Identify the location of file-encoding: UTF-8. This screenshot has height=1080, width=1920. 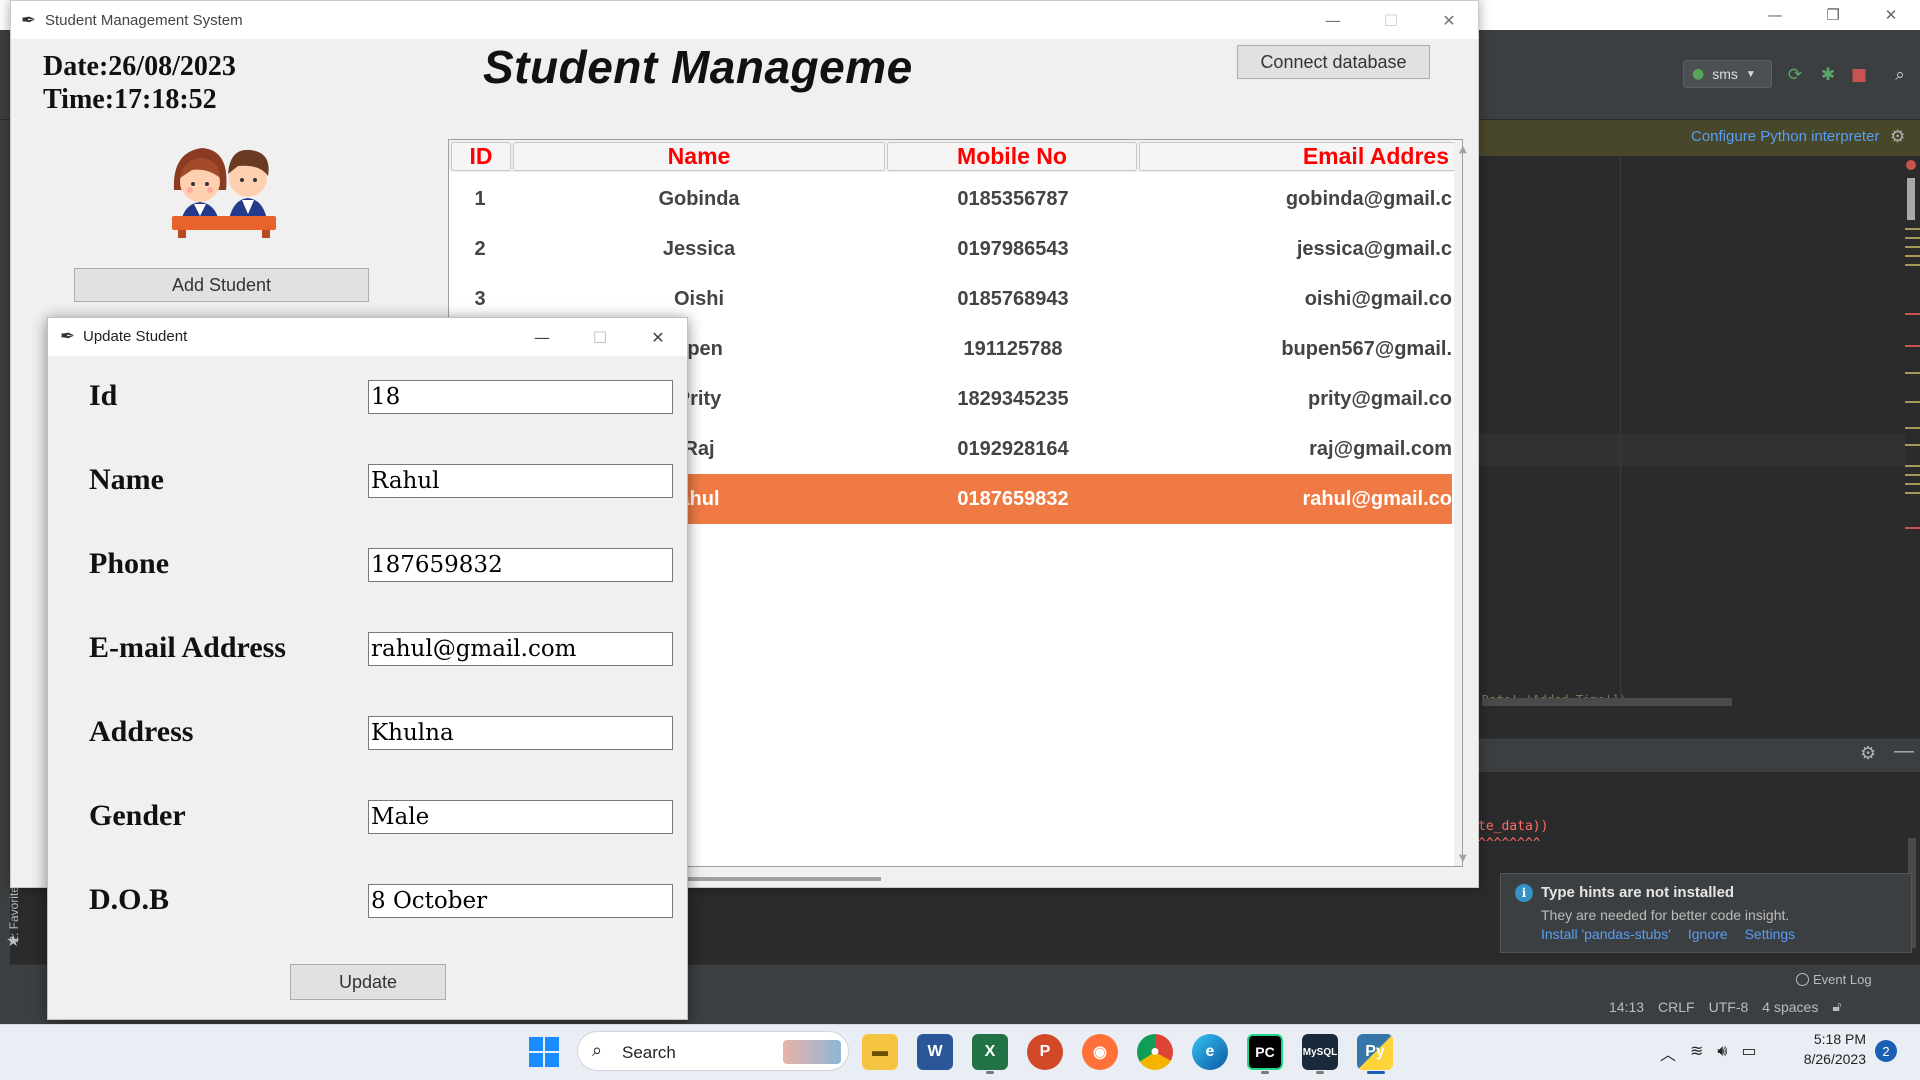
(1729, 1007).